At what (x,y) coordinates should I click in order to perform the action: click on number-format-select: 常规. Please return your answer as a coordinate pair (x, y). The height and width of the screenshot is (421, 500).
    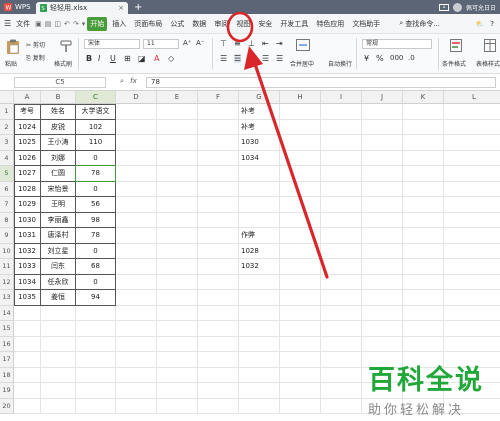
    Looking at the image, I should click on (397, 44).